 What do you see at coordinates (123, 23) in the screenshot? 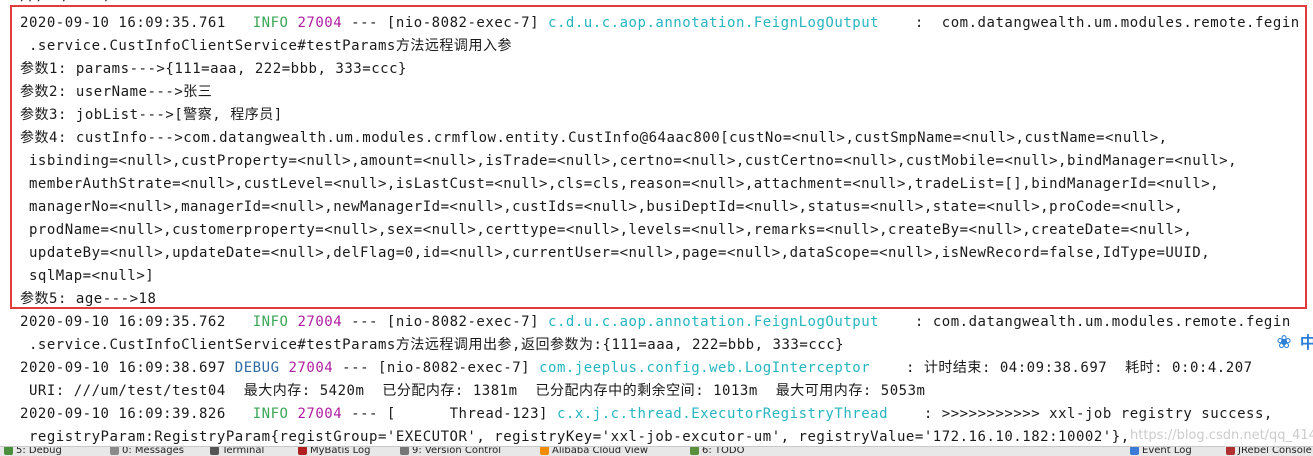
I see `timestamp: 2020-09-10 16:09:35.761` at bounding box center [123, 23].